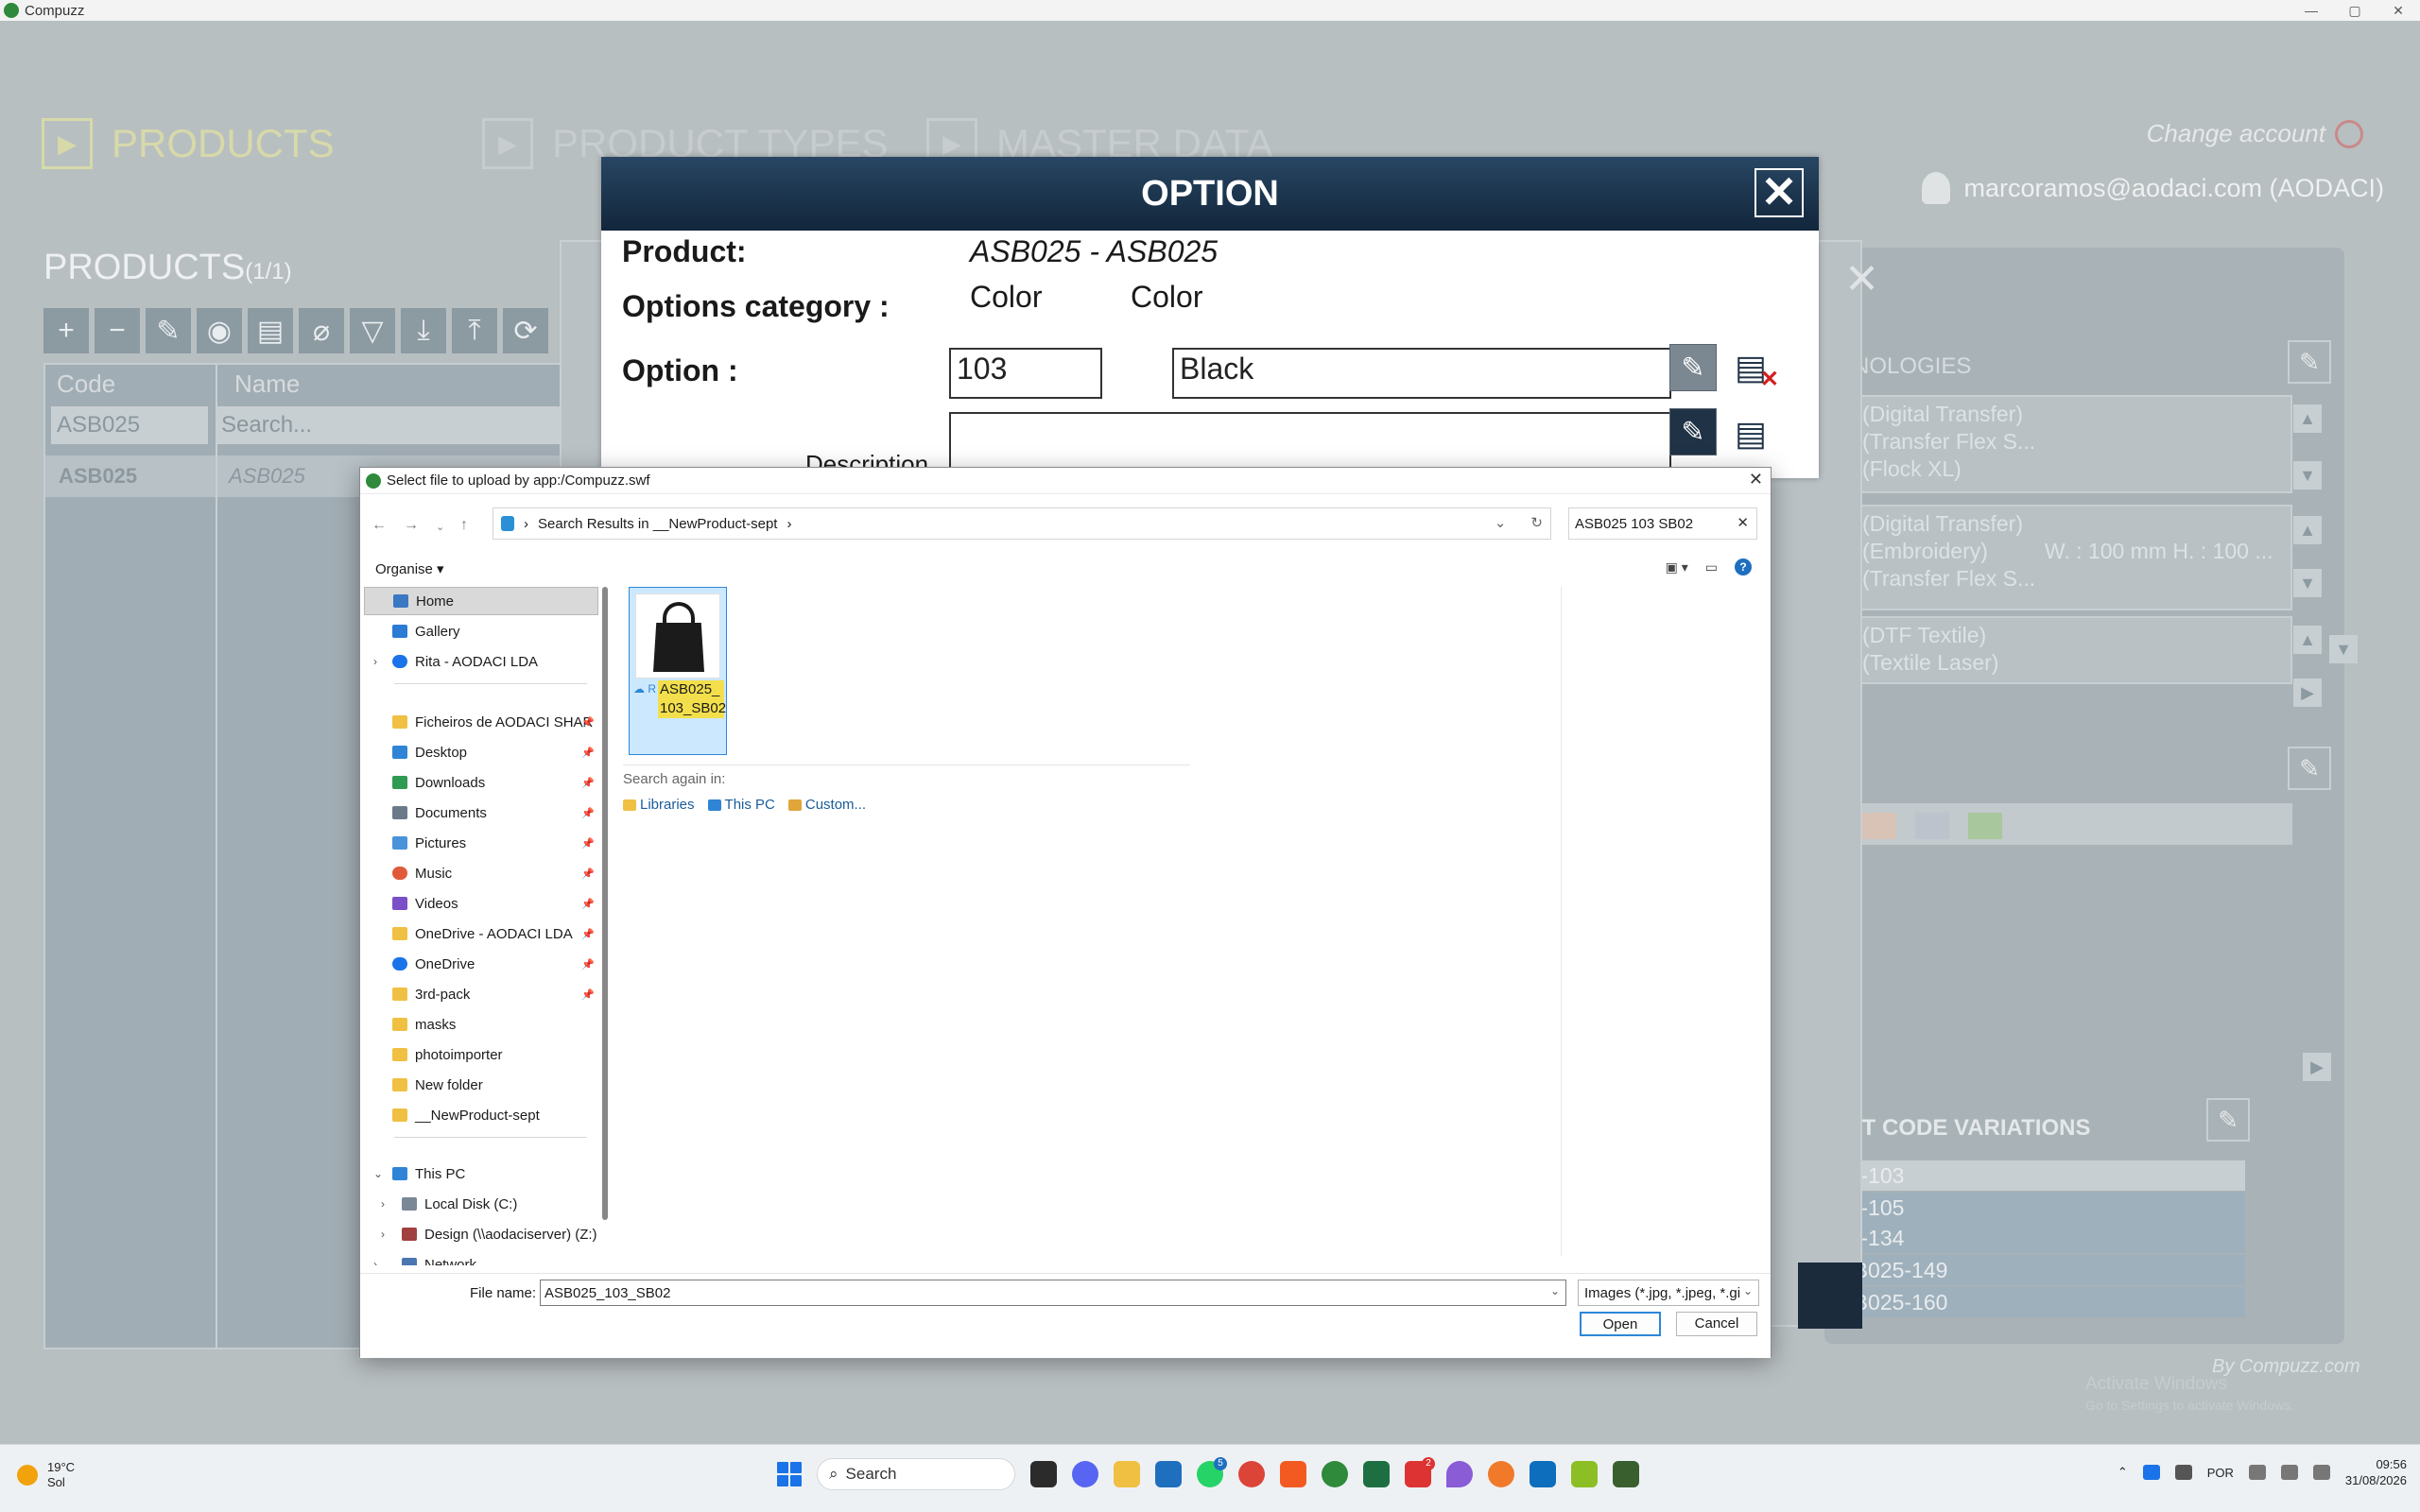 Image resolution: width=2420 pixels, height=1512 pixels. What do you see at coordinates (2311, 10) in the screenshot?
I see `minimize-button: —` at bounding box center [2311, 10].